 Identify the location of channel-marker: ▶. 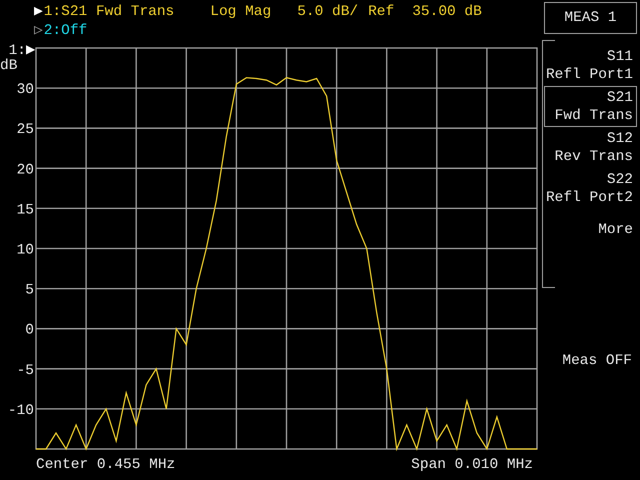
(38, 11).